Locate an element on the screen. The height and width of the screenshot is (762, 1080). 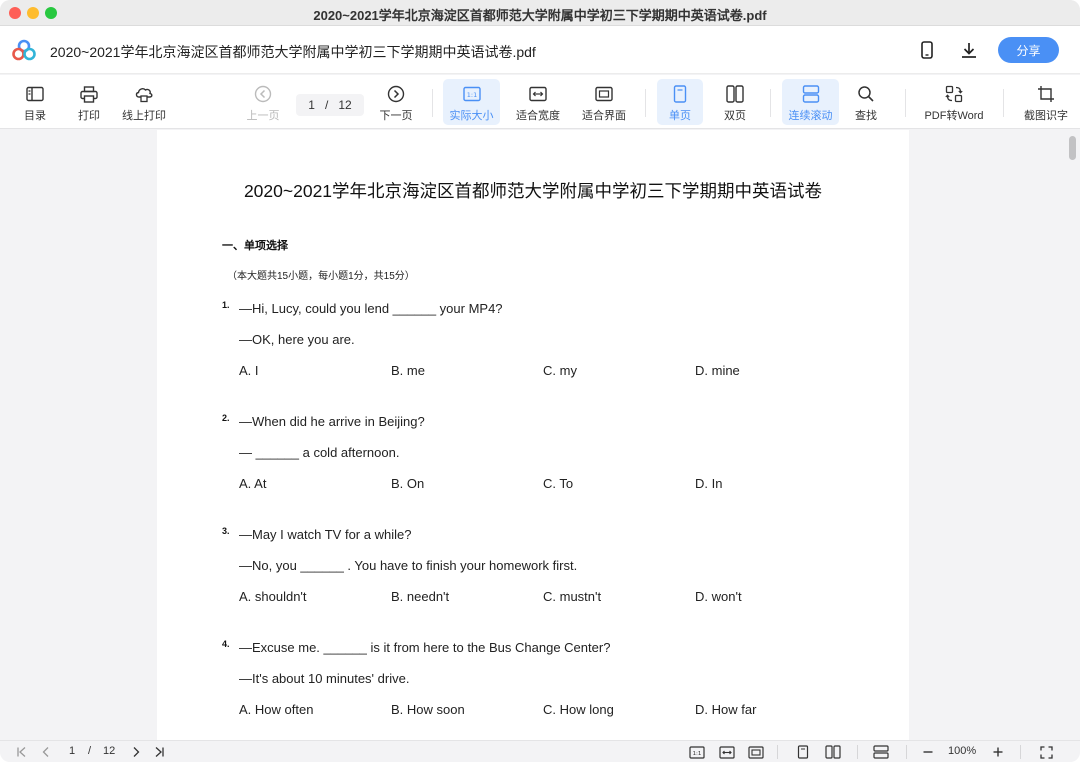
answer-option: D. won't is located at coordinates (718, 596).